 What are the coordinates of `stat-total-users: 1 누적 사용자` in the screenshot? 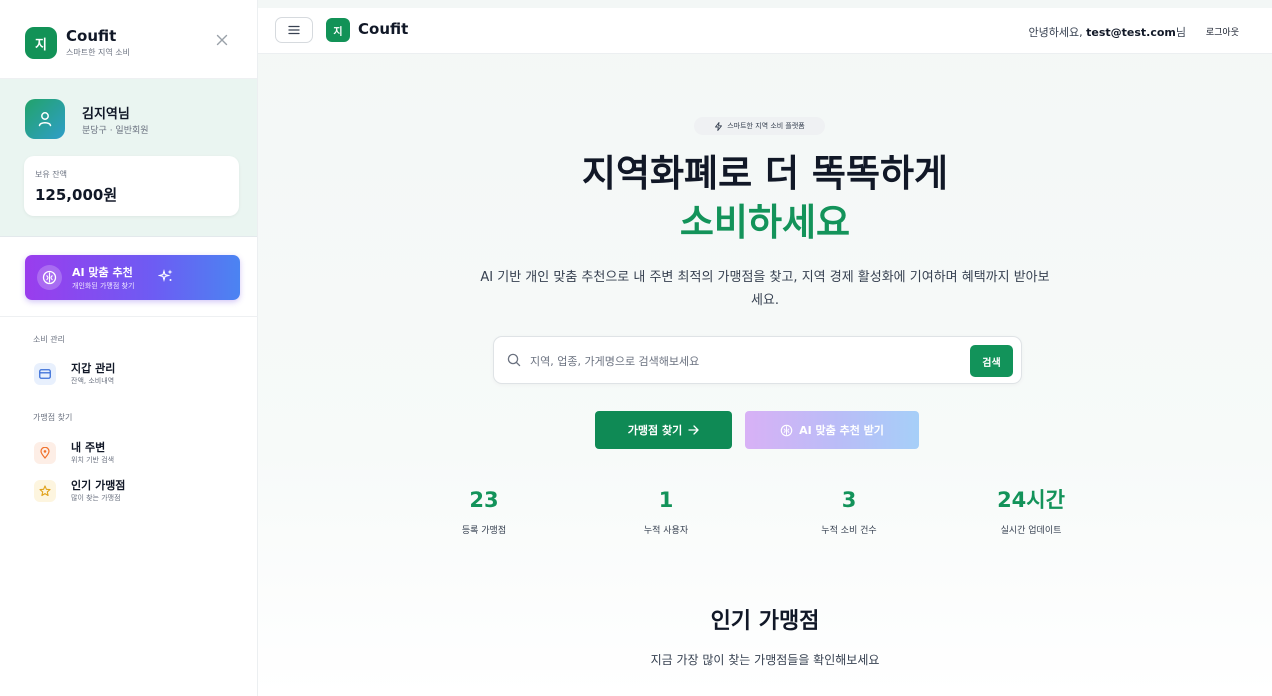 It's located at (666, 511).